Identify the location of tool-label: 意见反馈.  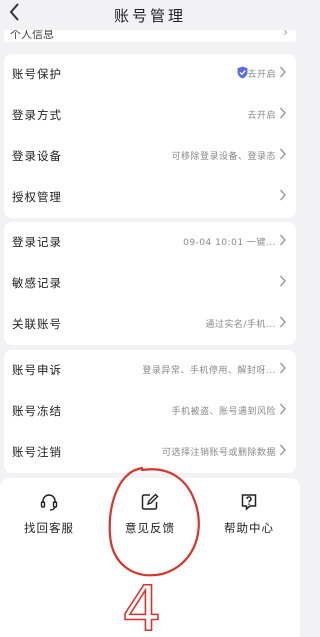
(150, 528).